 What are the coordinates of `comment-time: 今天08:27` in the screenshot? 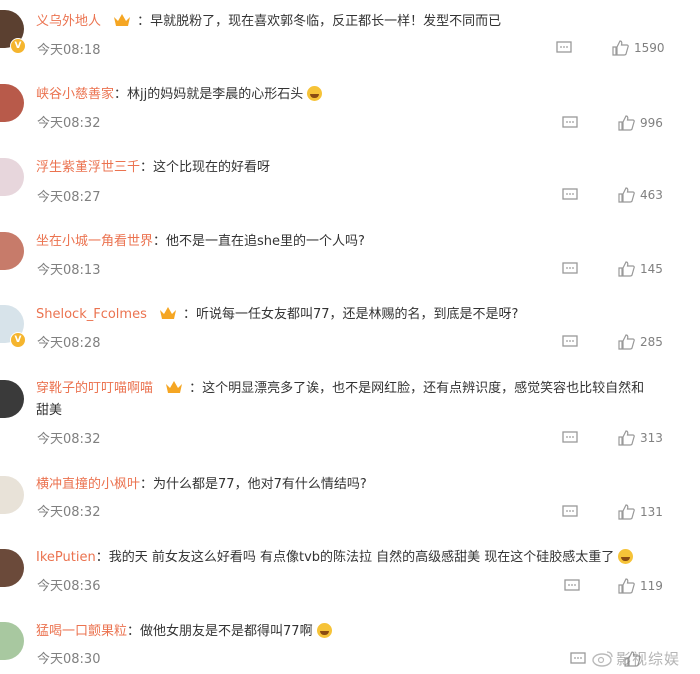 It's located at (69, 197).